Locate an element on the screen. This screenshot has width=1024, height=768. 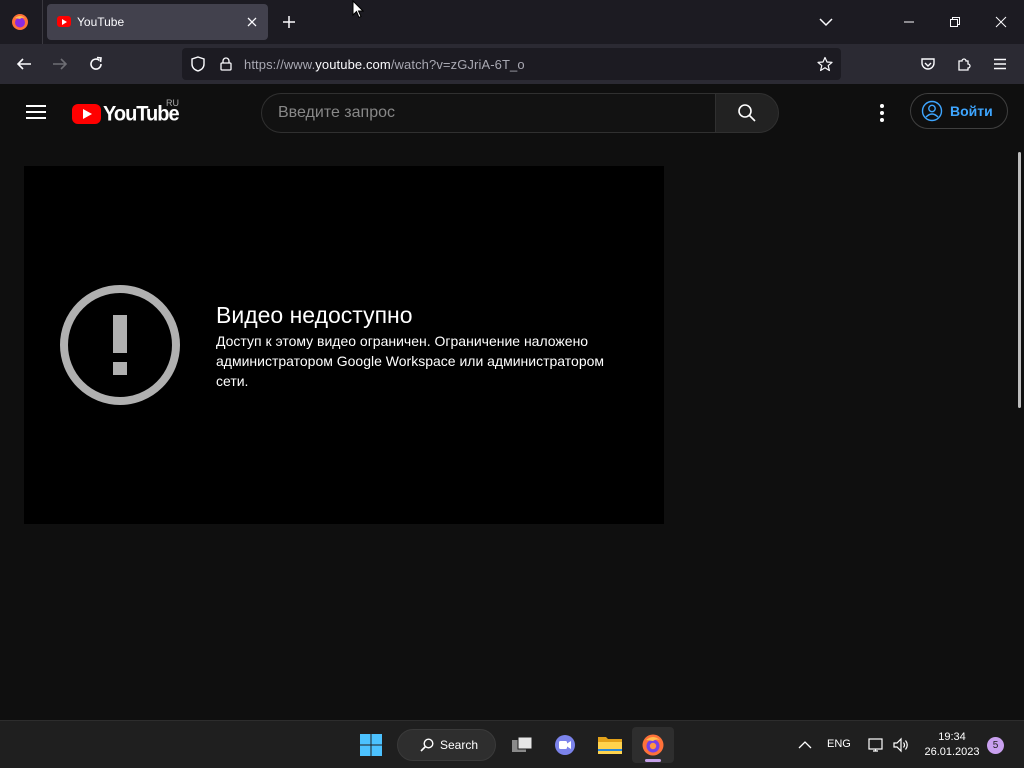
region-code: RU is located at coordinates (172, 103).